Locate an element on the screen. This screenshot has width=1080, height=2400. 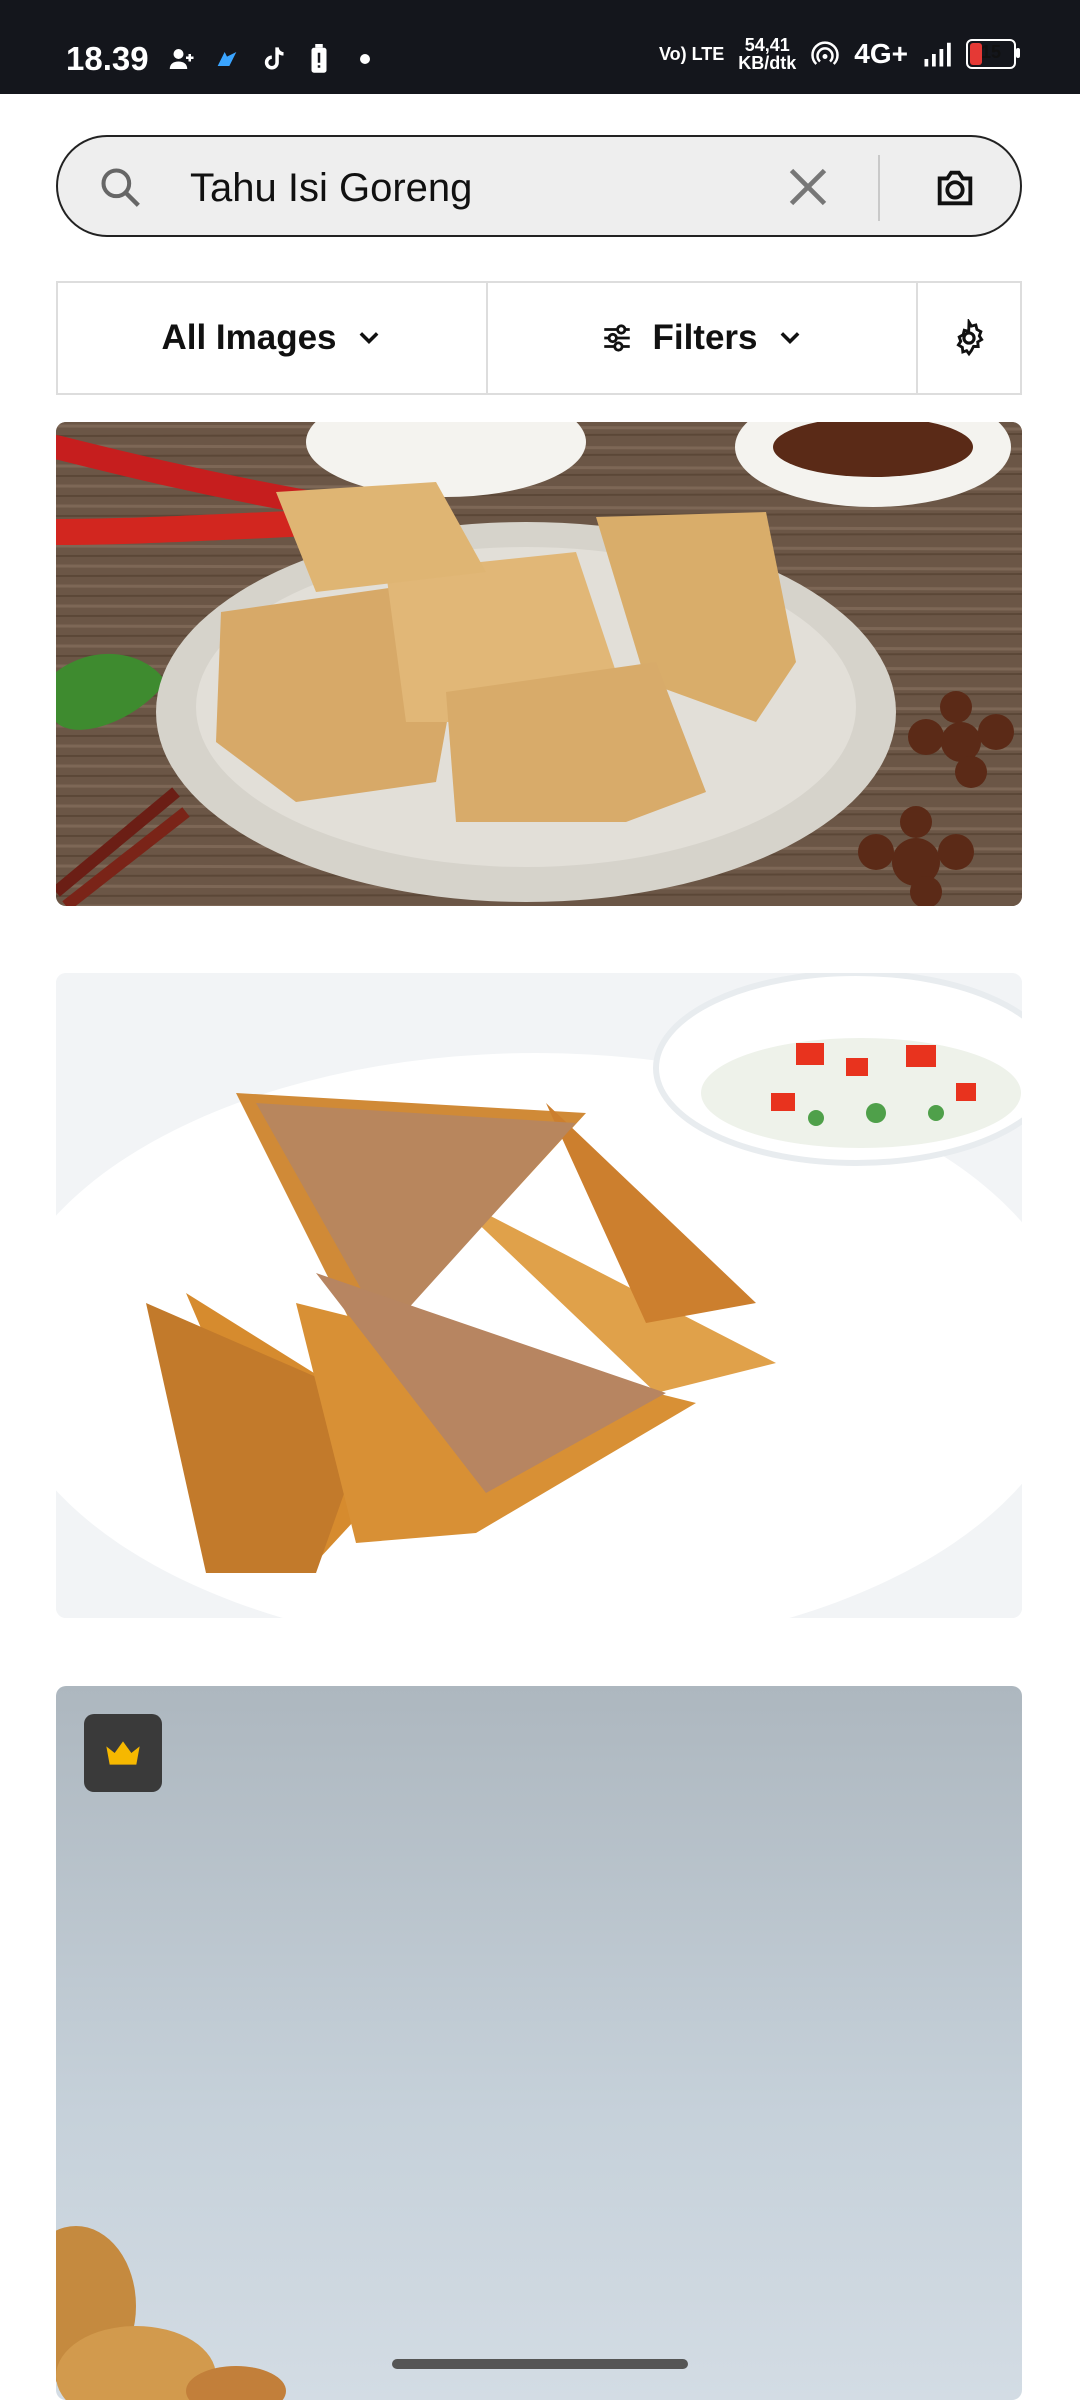
notification-icons is located at coordinates (273, 59).